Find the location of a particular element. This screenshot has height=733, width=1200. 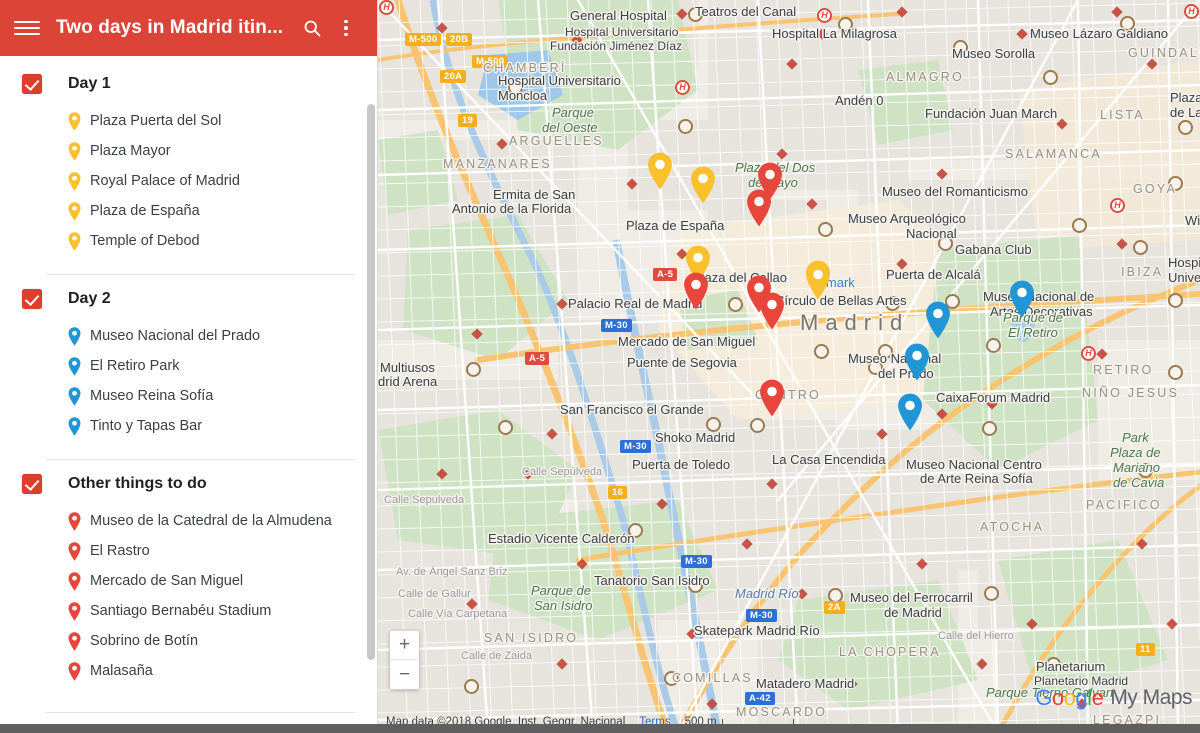

list-item: Museo Nacional del Prado is located at coordinates (188, 336).